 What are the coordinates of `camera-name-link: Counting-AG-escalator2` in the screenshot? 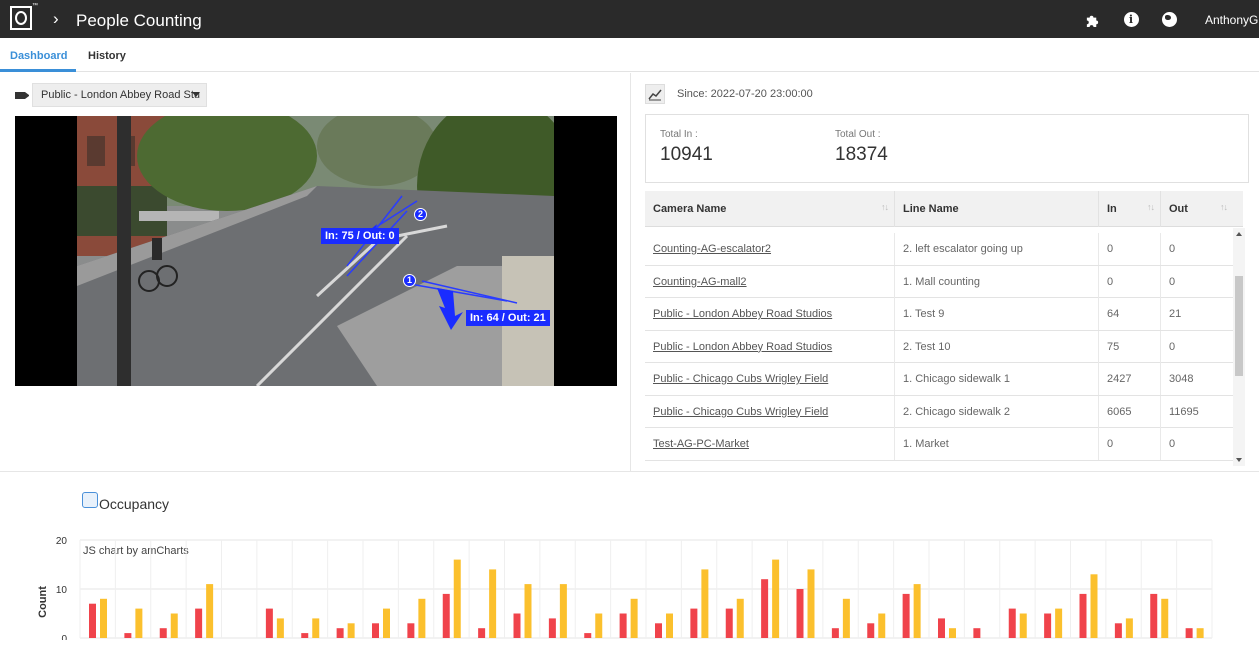 It's located at (770, 249).